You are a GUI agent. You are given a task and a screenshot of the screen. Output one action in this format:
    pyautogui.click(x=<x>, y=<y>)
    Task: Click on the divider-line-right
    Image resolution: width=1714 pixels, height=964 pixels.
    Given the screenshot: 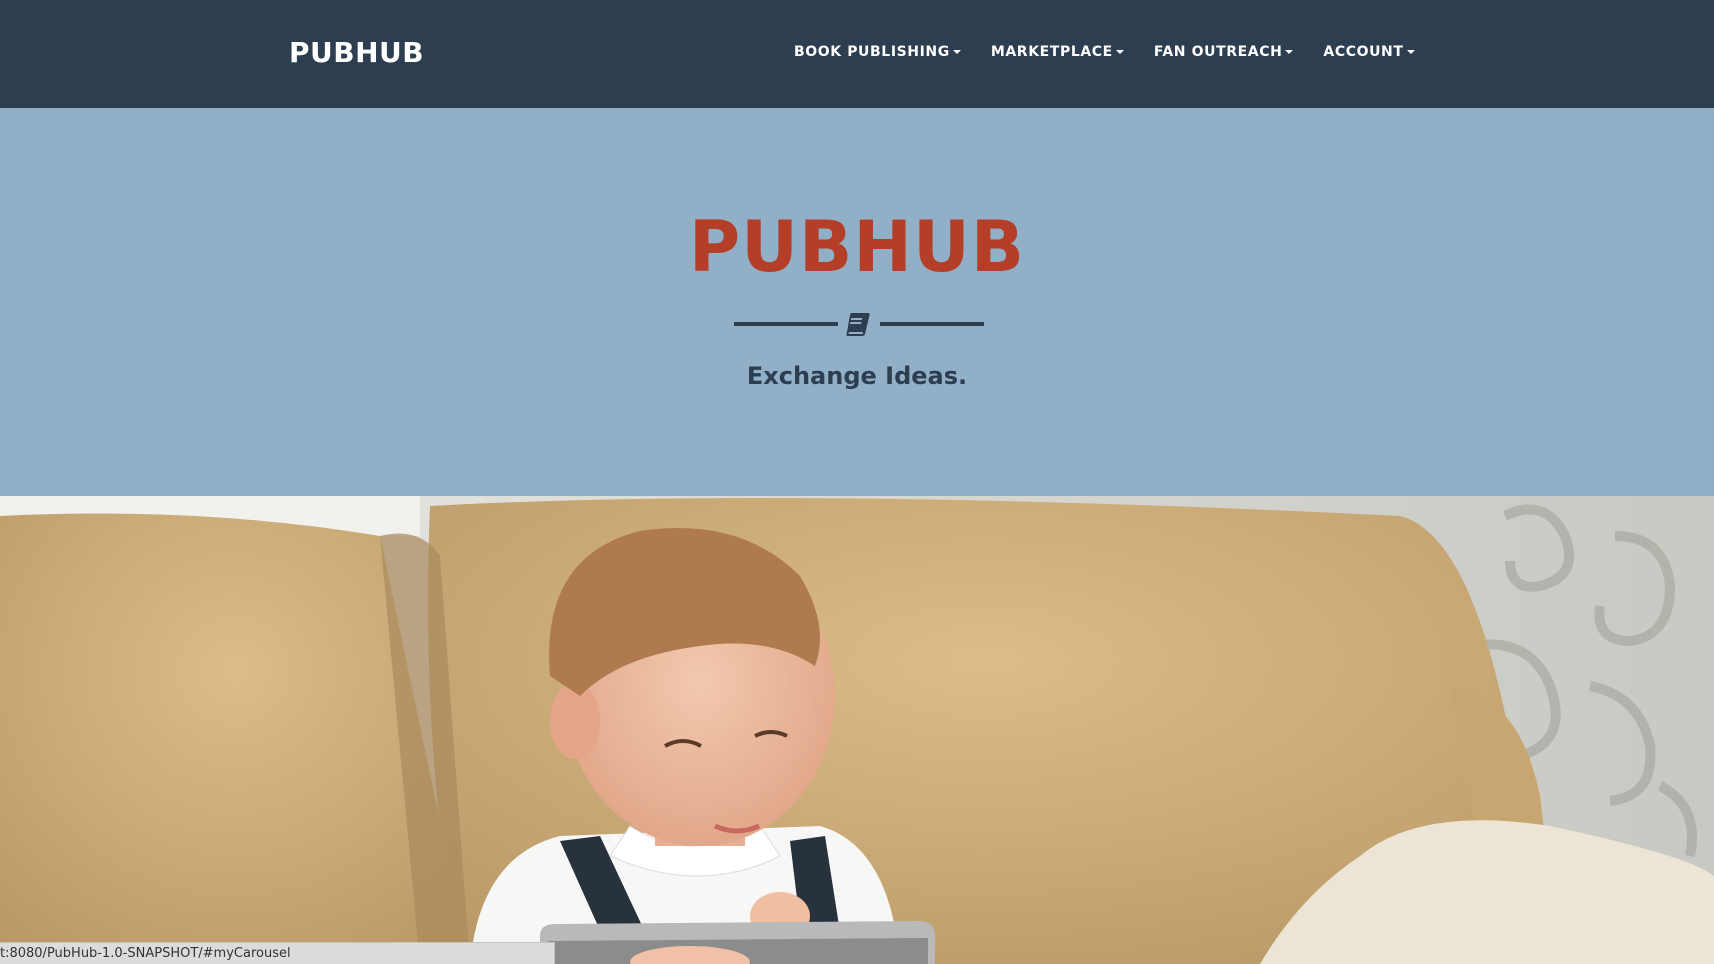 What is the action you would take?
    pyautogui.click(x=932, y=324)
    